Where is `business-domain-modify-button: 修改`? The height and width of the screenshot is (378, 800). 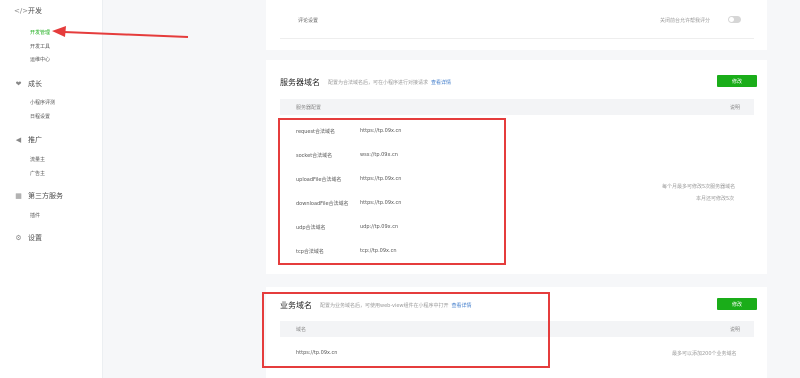
business-domain-modify-button: 修改 is located at coordinates (737, 304).